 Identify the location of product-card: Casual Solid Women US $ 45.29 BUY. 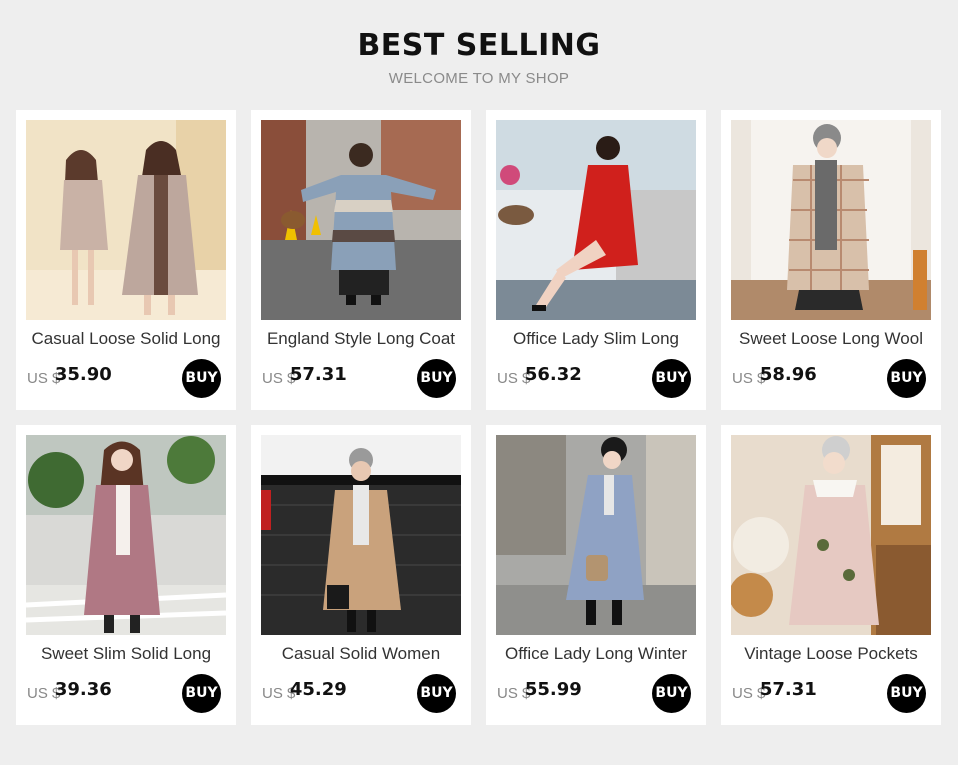
(361, 575).